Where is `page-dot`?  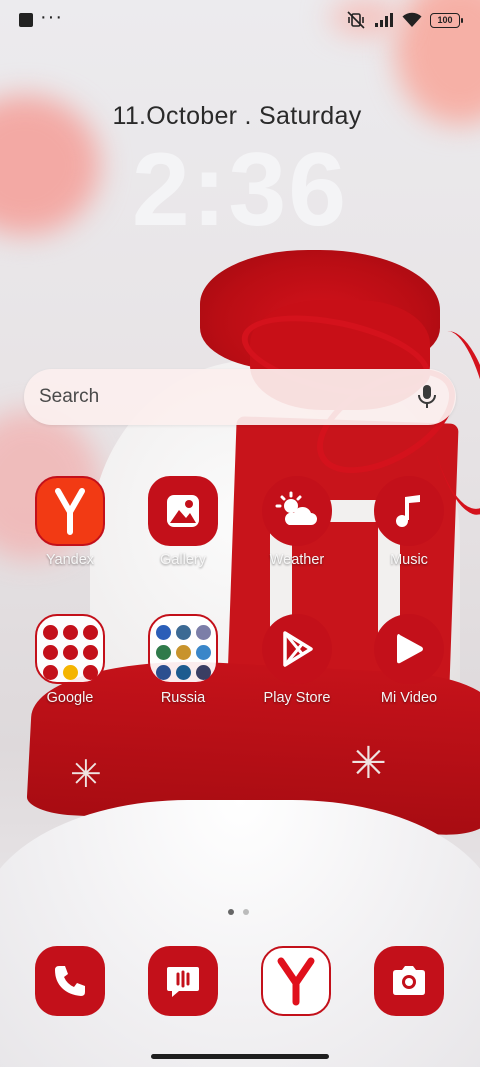
page-dot is located at coordinates (246, 912).